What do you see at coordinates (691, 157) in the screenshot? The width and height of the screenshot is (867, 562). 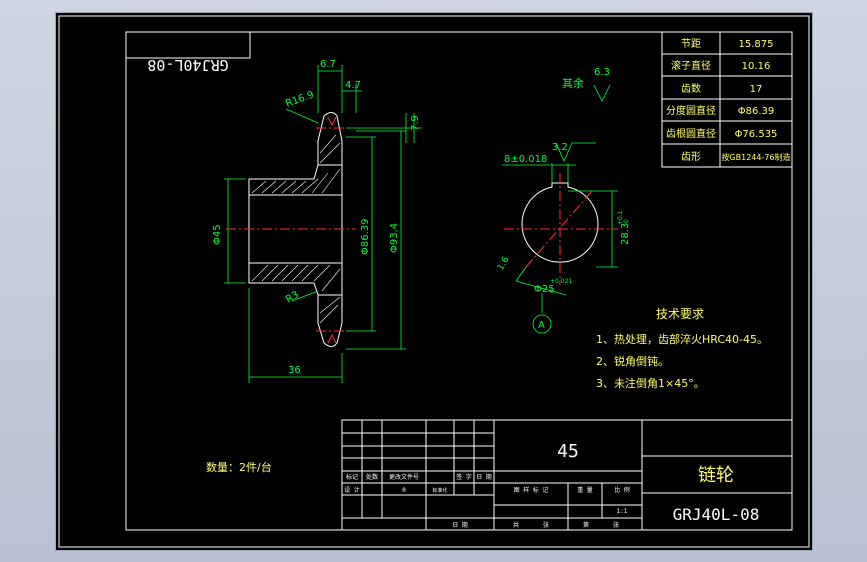 I see `param-label: 齿形` at bounding box center [691, 157].